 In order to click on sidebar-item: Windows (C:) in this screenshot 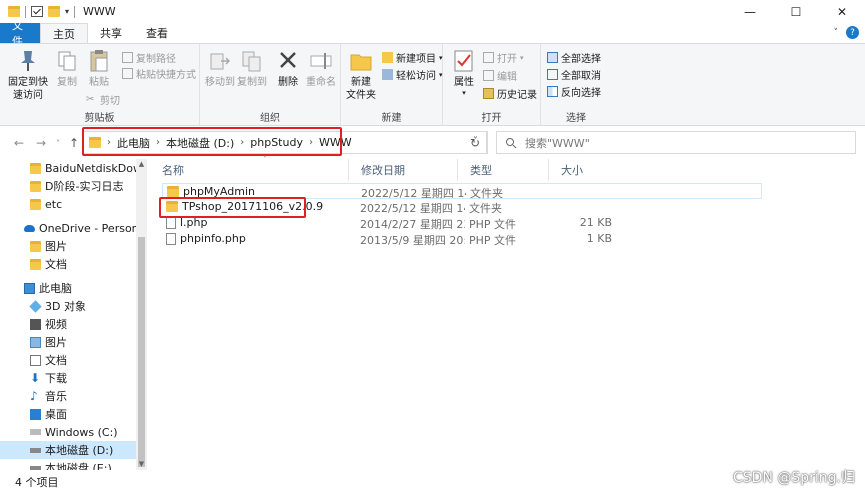, I will do `click(68, 432)`.